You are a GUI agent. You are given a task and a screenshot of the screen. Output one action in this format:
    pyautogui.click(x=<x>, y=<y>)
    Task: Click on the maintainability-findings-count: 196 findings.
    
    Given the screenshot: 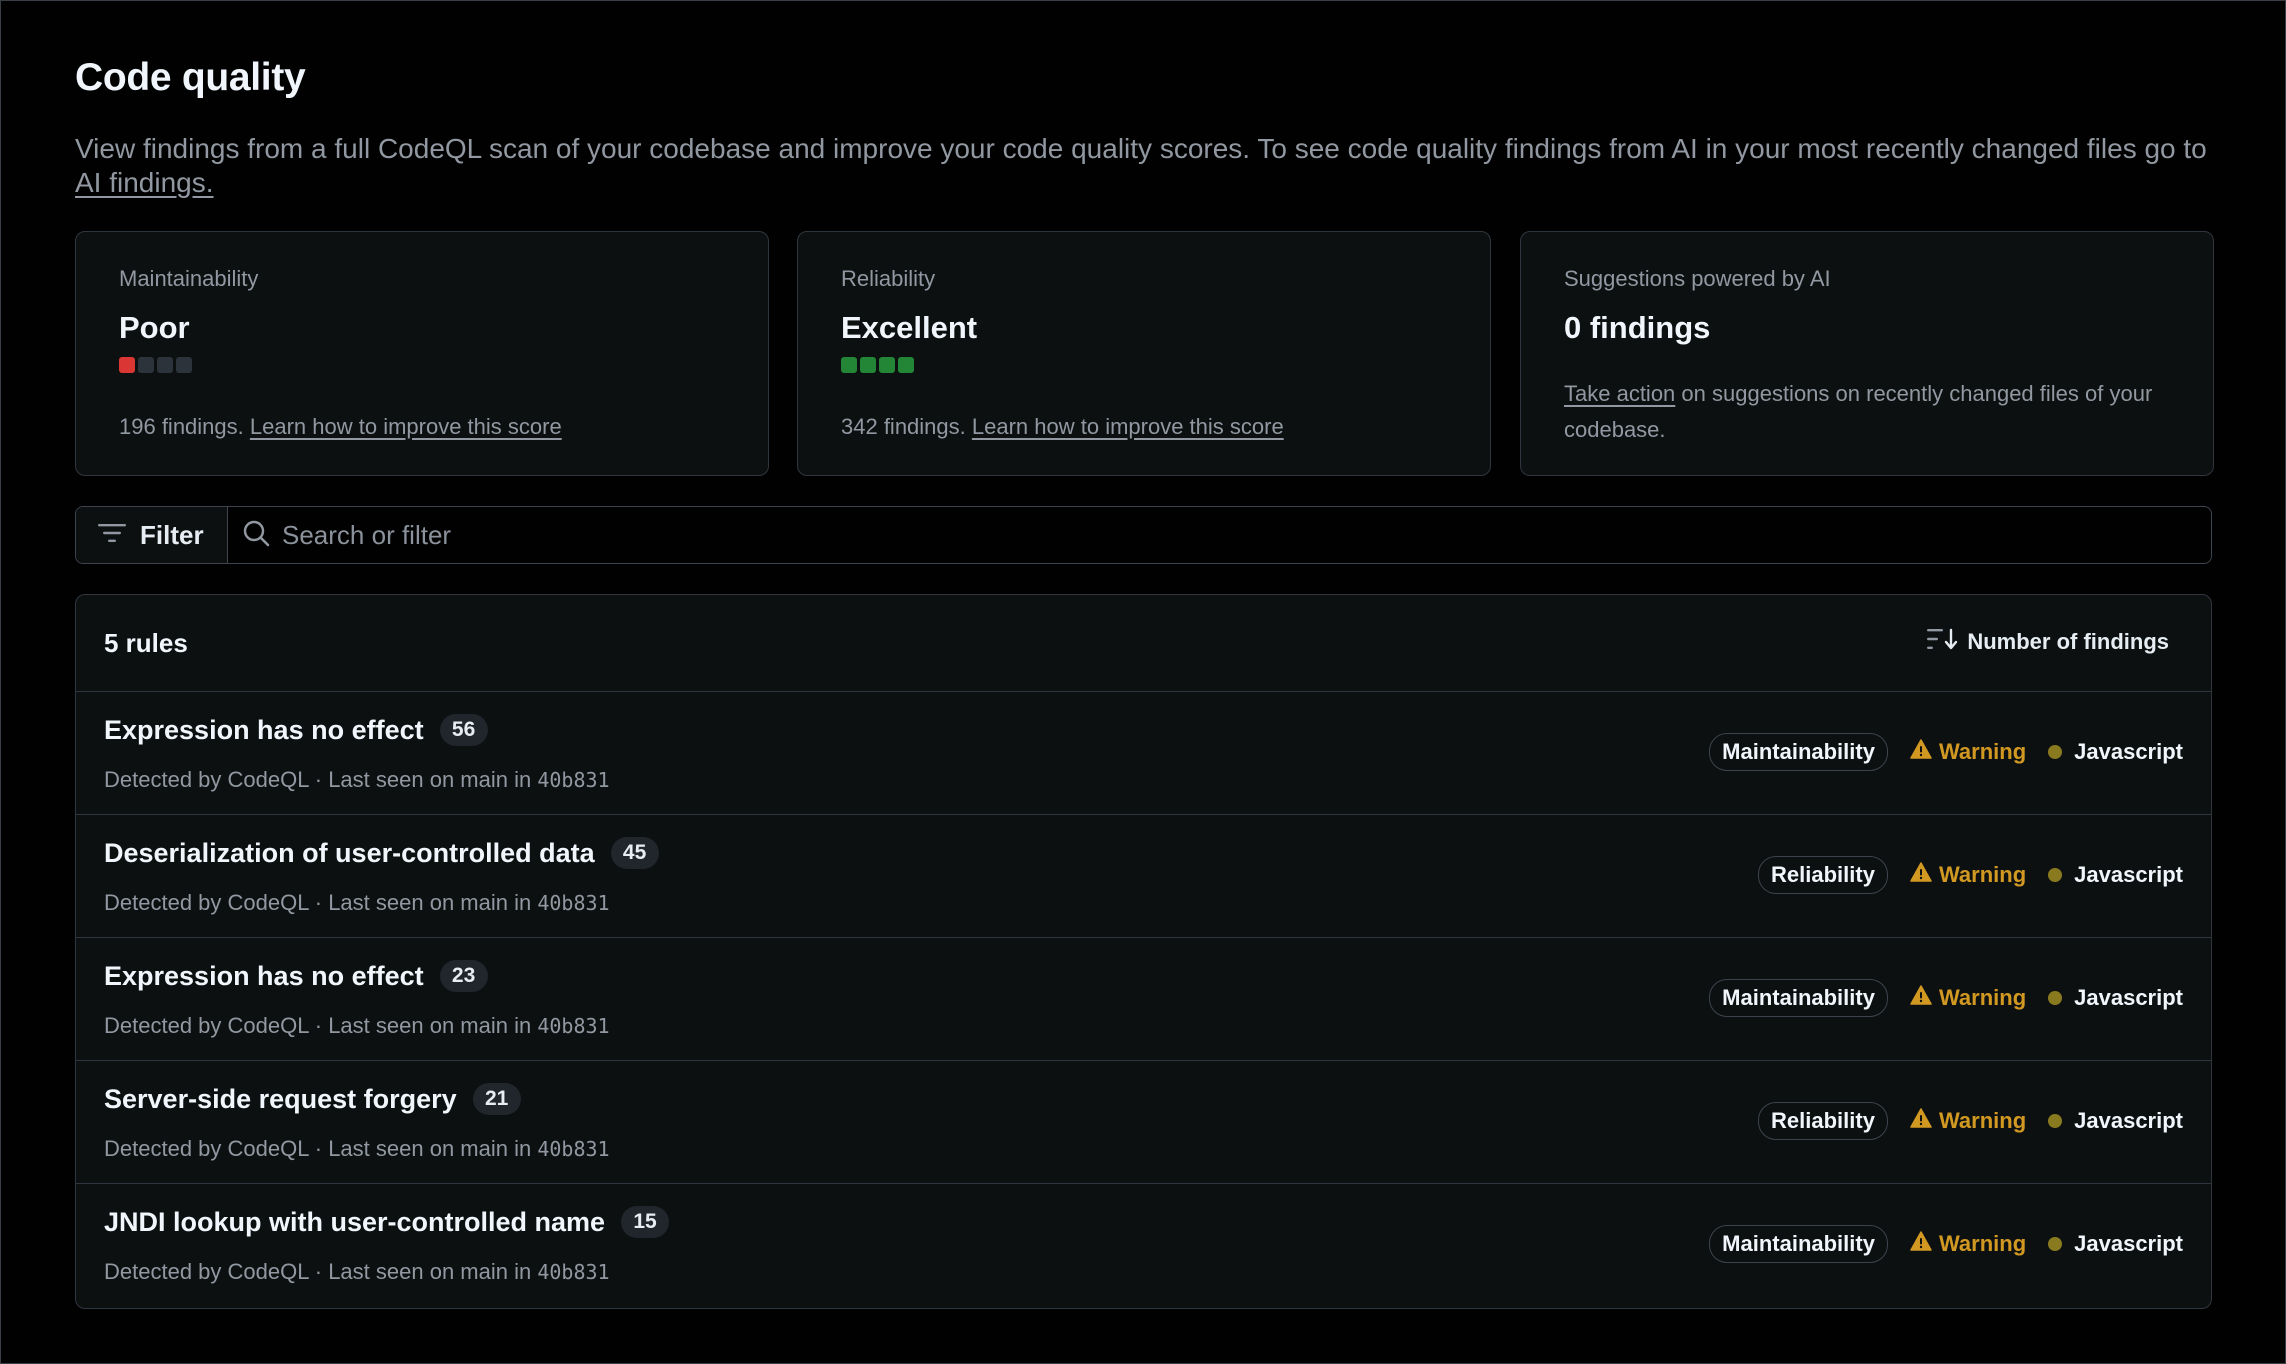 What is the action you would take?
    pyautogui.click(x=181, y=426)
    